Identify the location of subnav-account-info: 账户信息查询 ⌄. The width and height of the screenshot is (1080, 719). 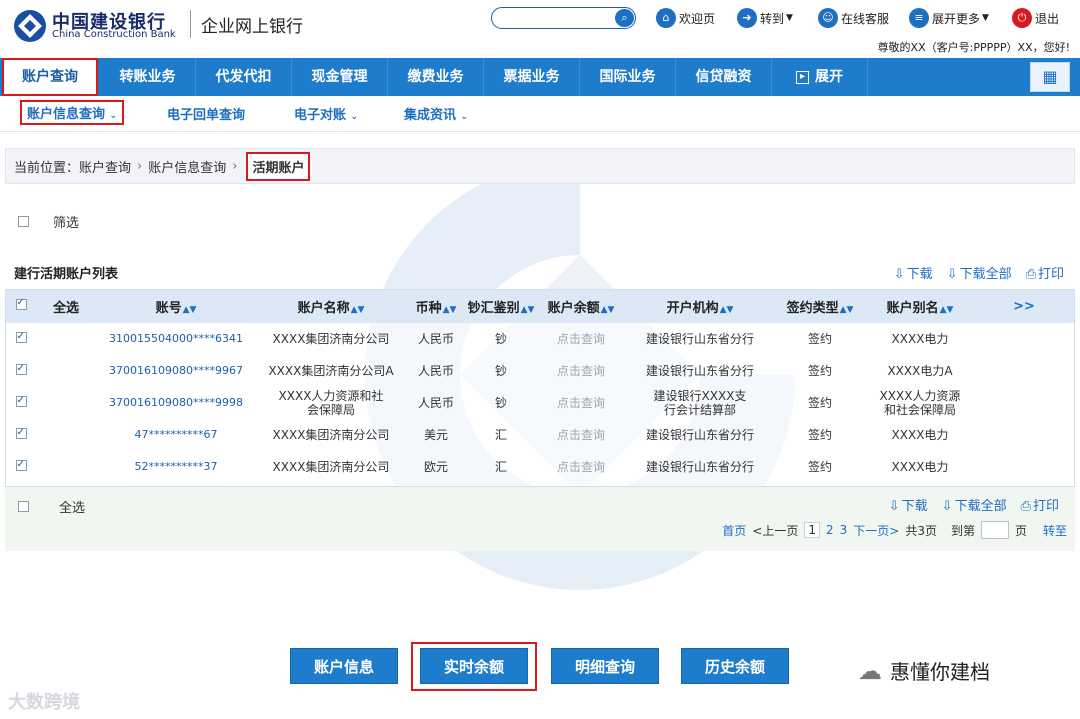
(72, 112).